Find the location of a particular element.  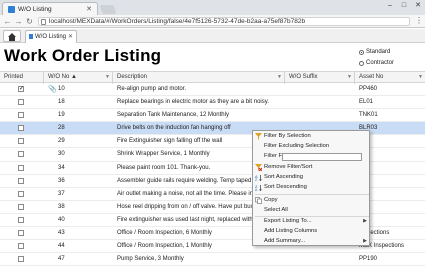

svg-text: A is located at coordinates (256, 189).